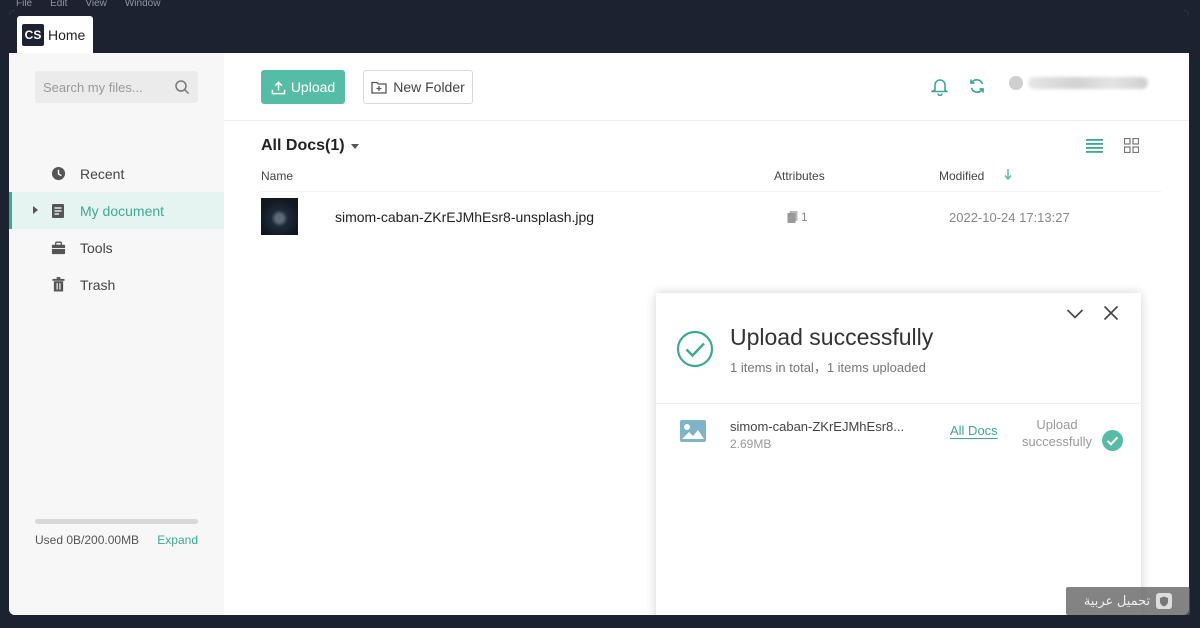  What do you see at coordinates (58, 211) in the screenshot?
I see `document-icon` at bounding box center [58, 211].